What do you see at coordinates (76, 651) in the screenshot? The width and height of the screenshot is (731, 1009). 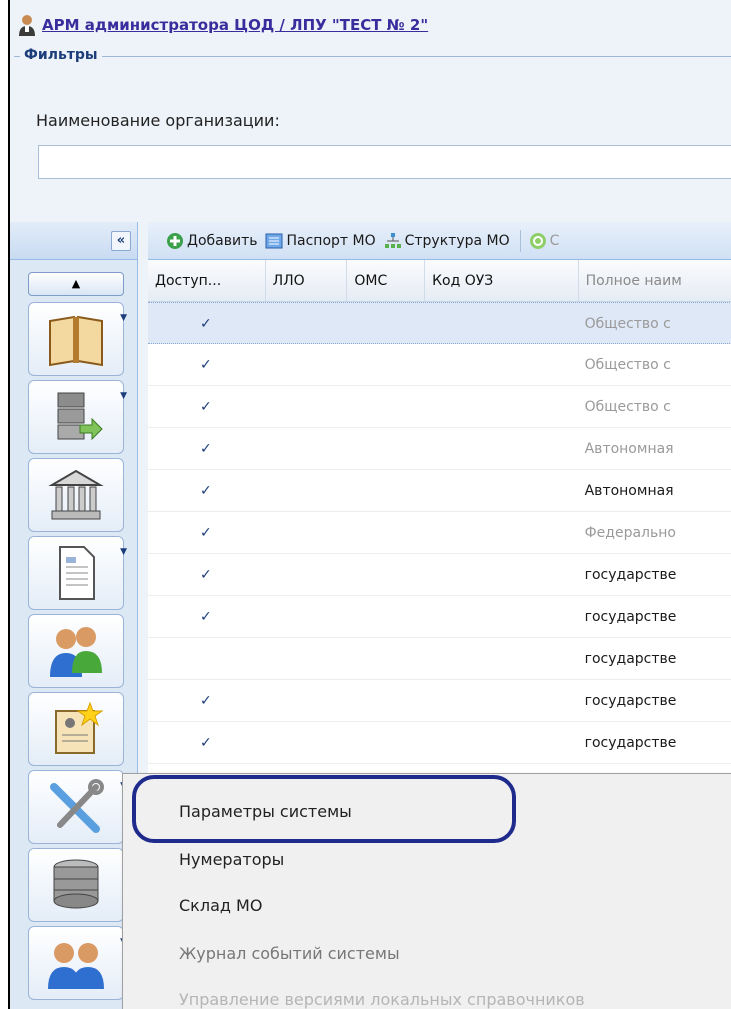 I see `tool-users-button` at bounding box center [76, 651].